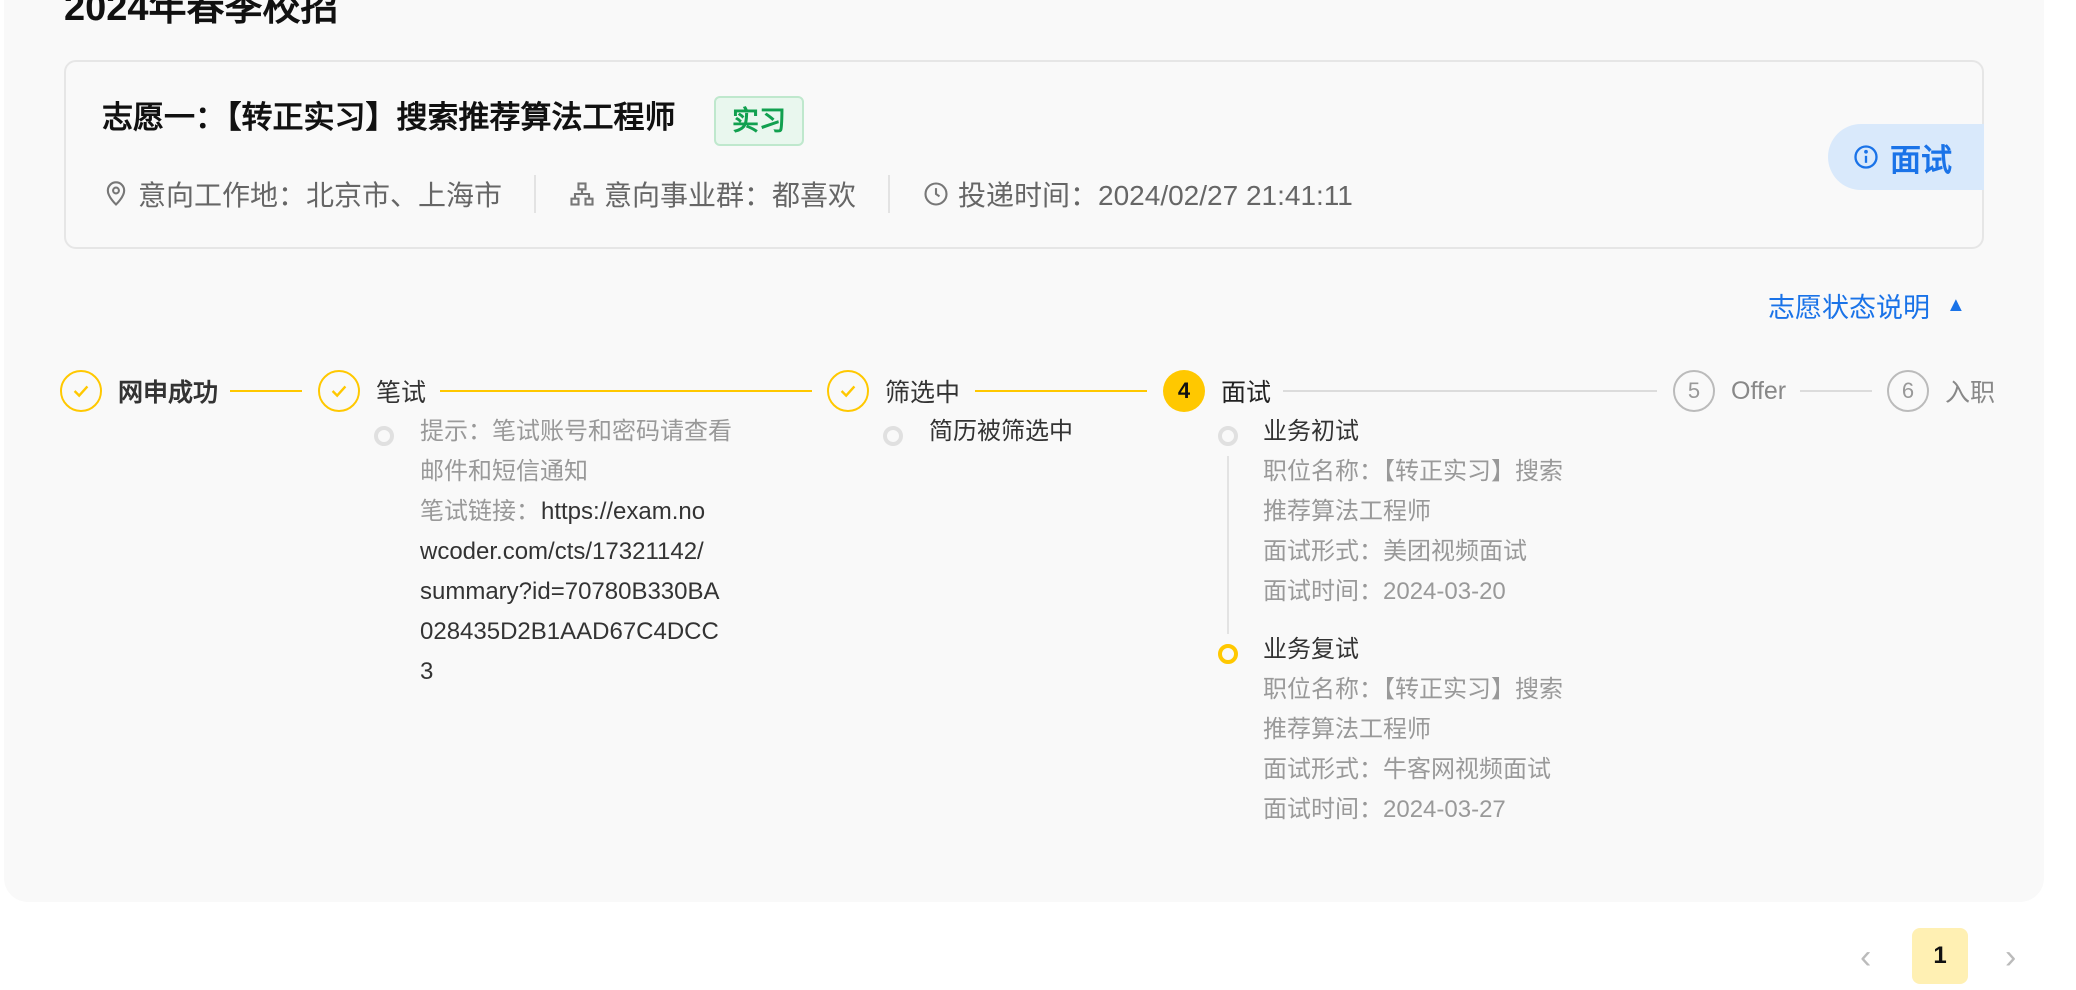  What do you see at coordinates (1228, 545) in the screenshot?
I see `interview-timeline-line` at bounding box center [1228, 545].